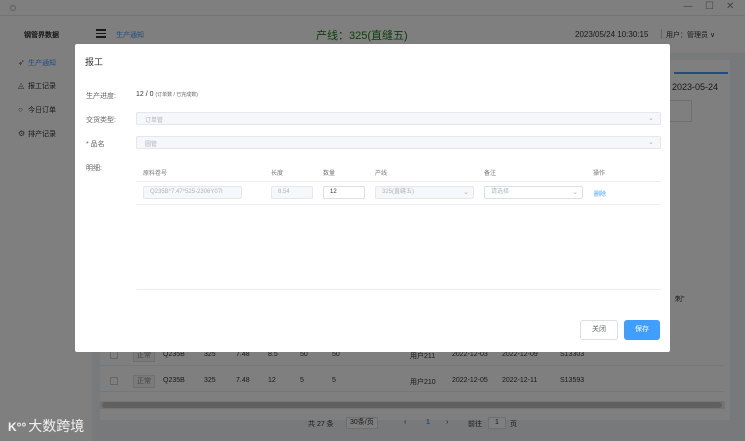 The image size is (745, 441). I want to click on column-header: 产线, so click(381, 174).